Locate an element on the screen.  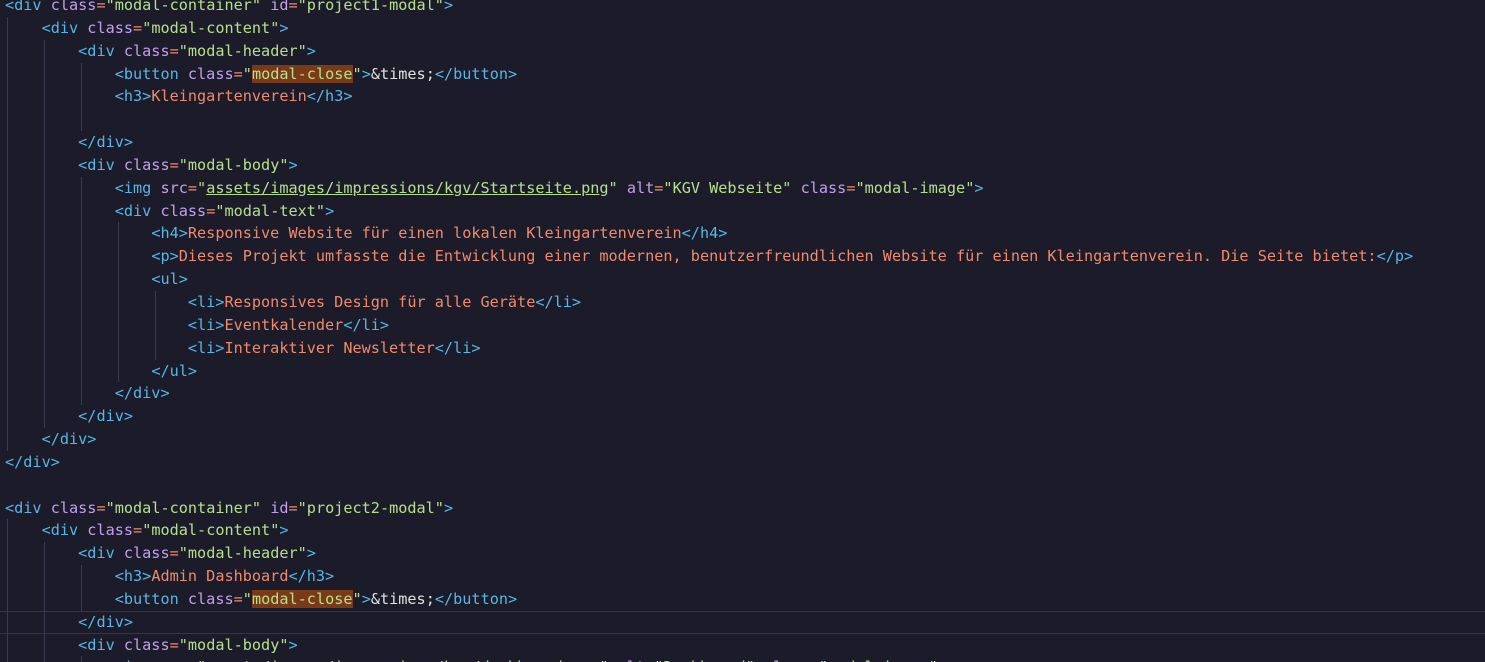
token-str: "project1-modal" is located at coordinates (370, 7).